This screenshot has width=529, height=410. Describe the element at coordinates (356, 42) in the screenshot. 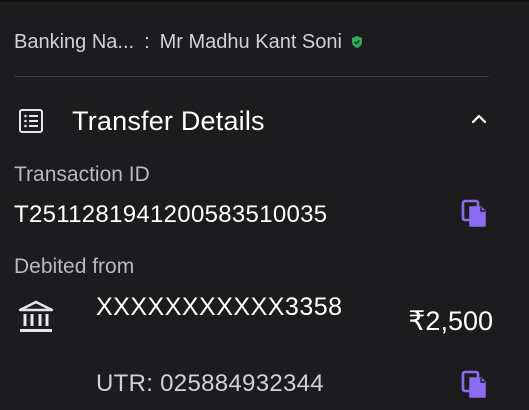

I see `verified-shield-icon` at that location.